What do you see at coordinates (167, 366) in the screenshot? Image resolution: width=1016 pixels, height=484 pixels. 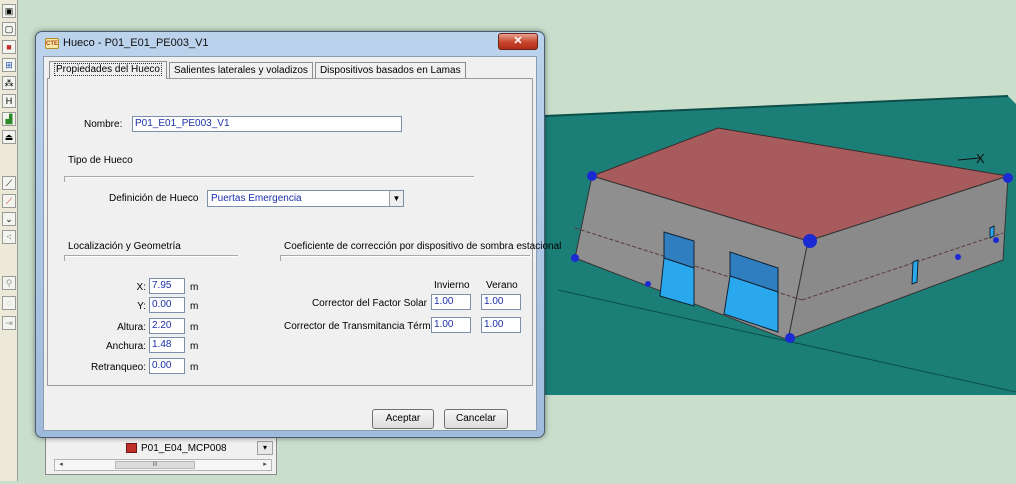 I see `retranqueo-input: 0.00` at bounding box center [167, 366].